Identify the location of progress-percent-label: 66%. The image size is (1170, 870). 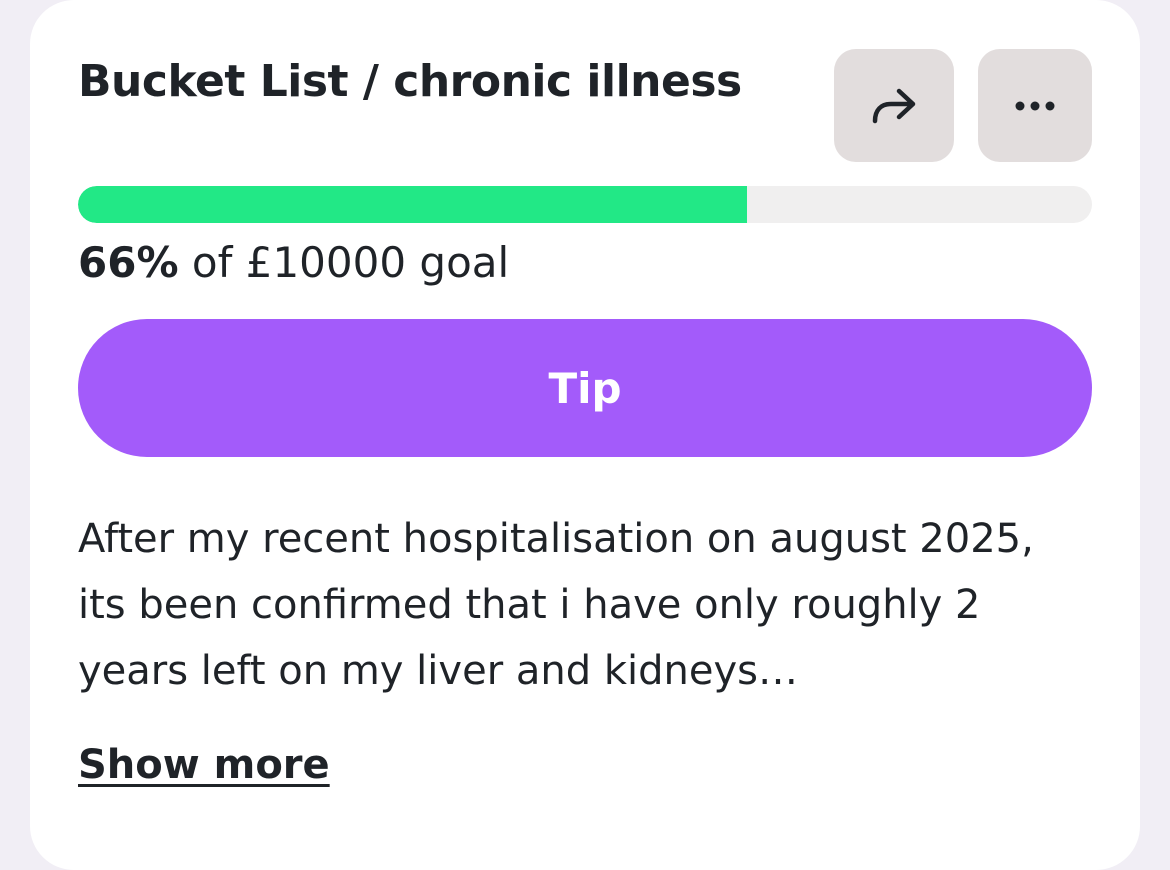
(128, 262).